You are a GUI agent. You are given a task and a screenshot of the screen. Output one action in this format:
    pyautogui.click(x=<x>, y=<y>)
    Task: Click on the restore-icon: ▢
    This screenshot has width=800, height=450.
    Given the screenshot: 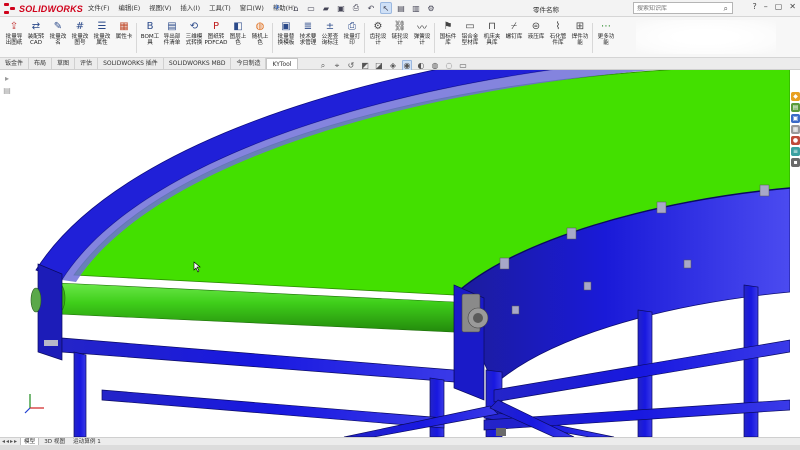 What is the action you would take?
    pyautogui.click(x=779, y=6)
    